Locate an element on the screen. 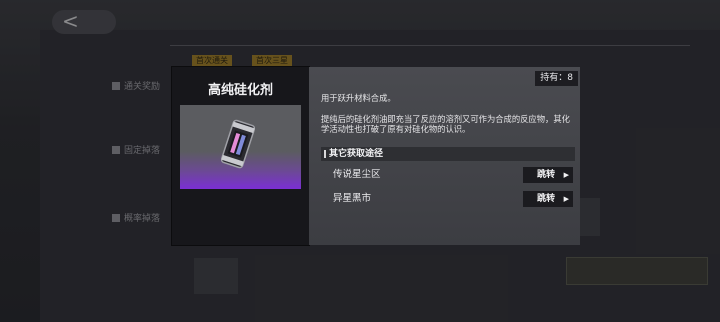 This screenshot has width=720, height=322. item-short-description: 用于跃升材料合成。 is located at coordinates (358, 98).